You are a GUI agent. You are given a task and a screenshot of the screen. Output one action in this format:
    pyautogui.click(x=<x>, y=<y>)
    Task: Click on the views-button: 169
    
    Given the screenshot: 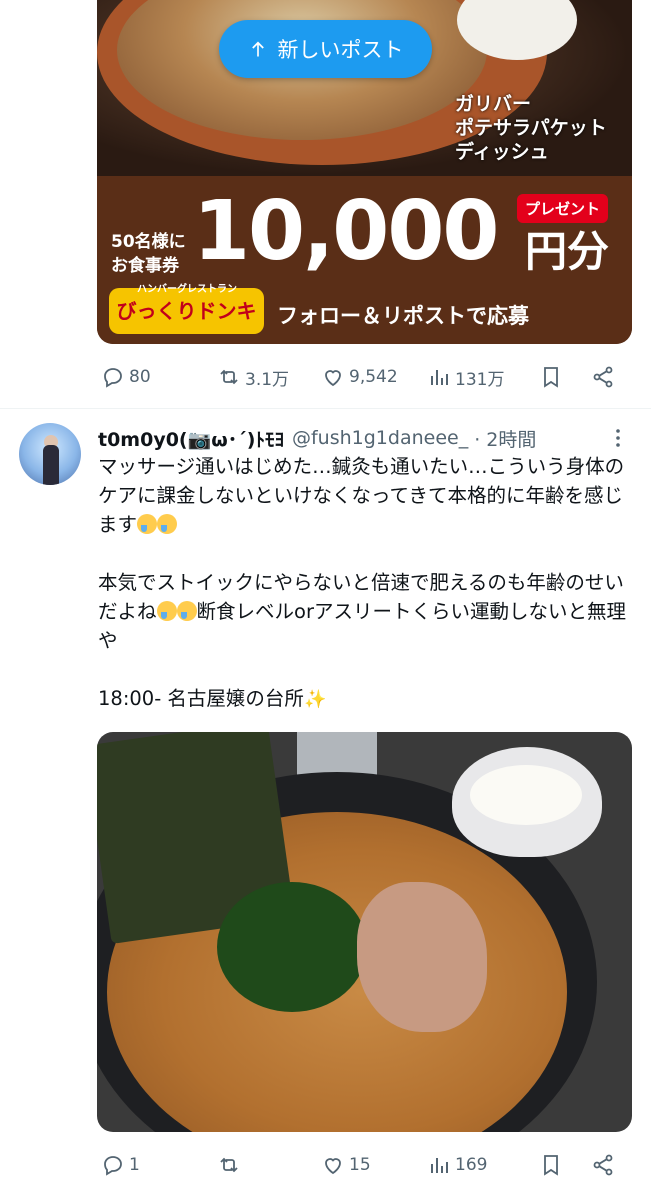 What is the action you would take?
    pyautogui.click(x=457, y=1165)
    